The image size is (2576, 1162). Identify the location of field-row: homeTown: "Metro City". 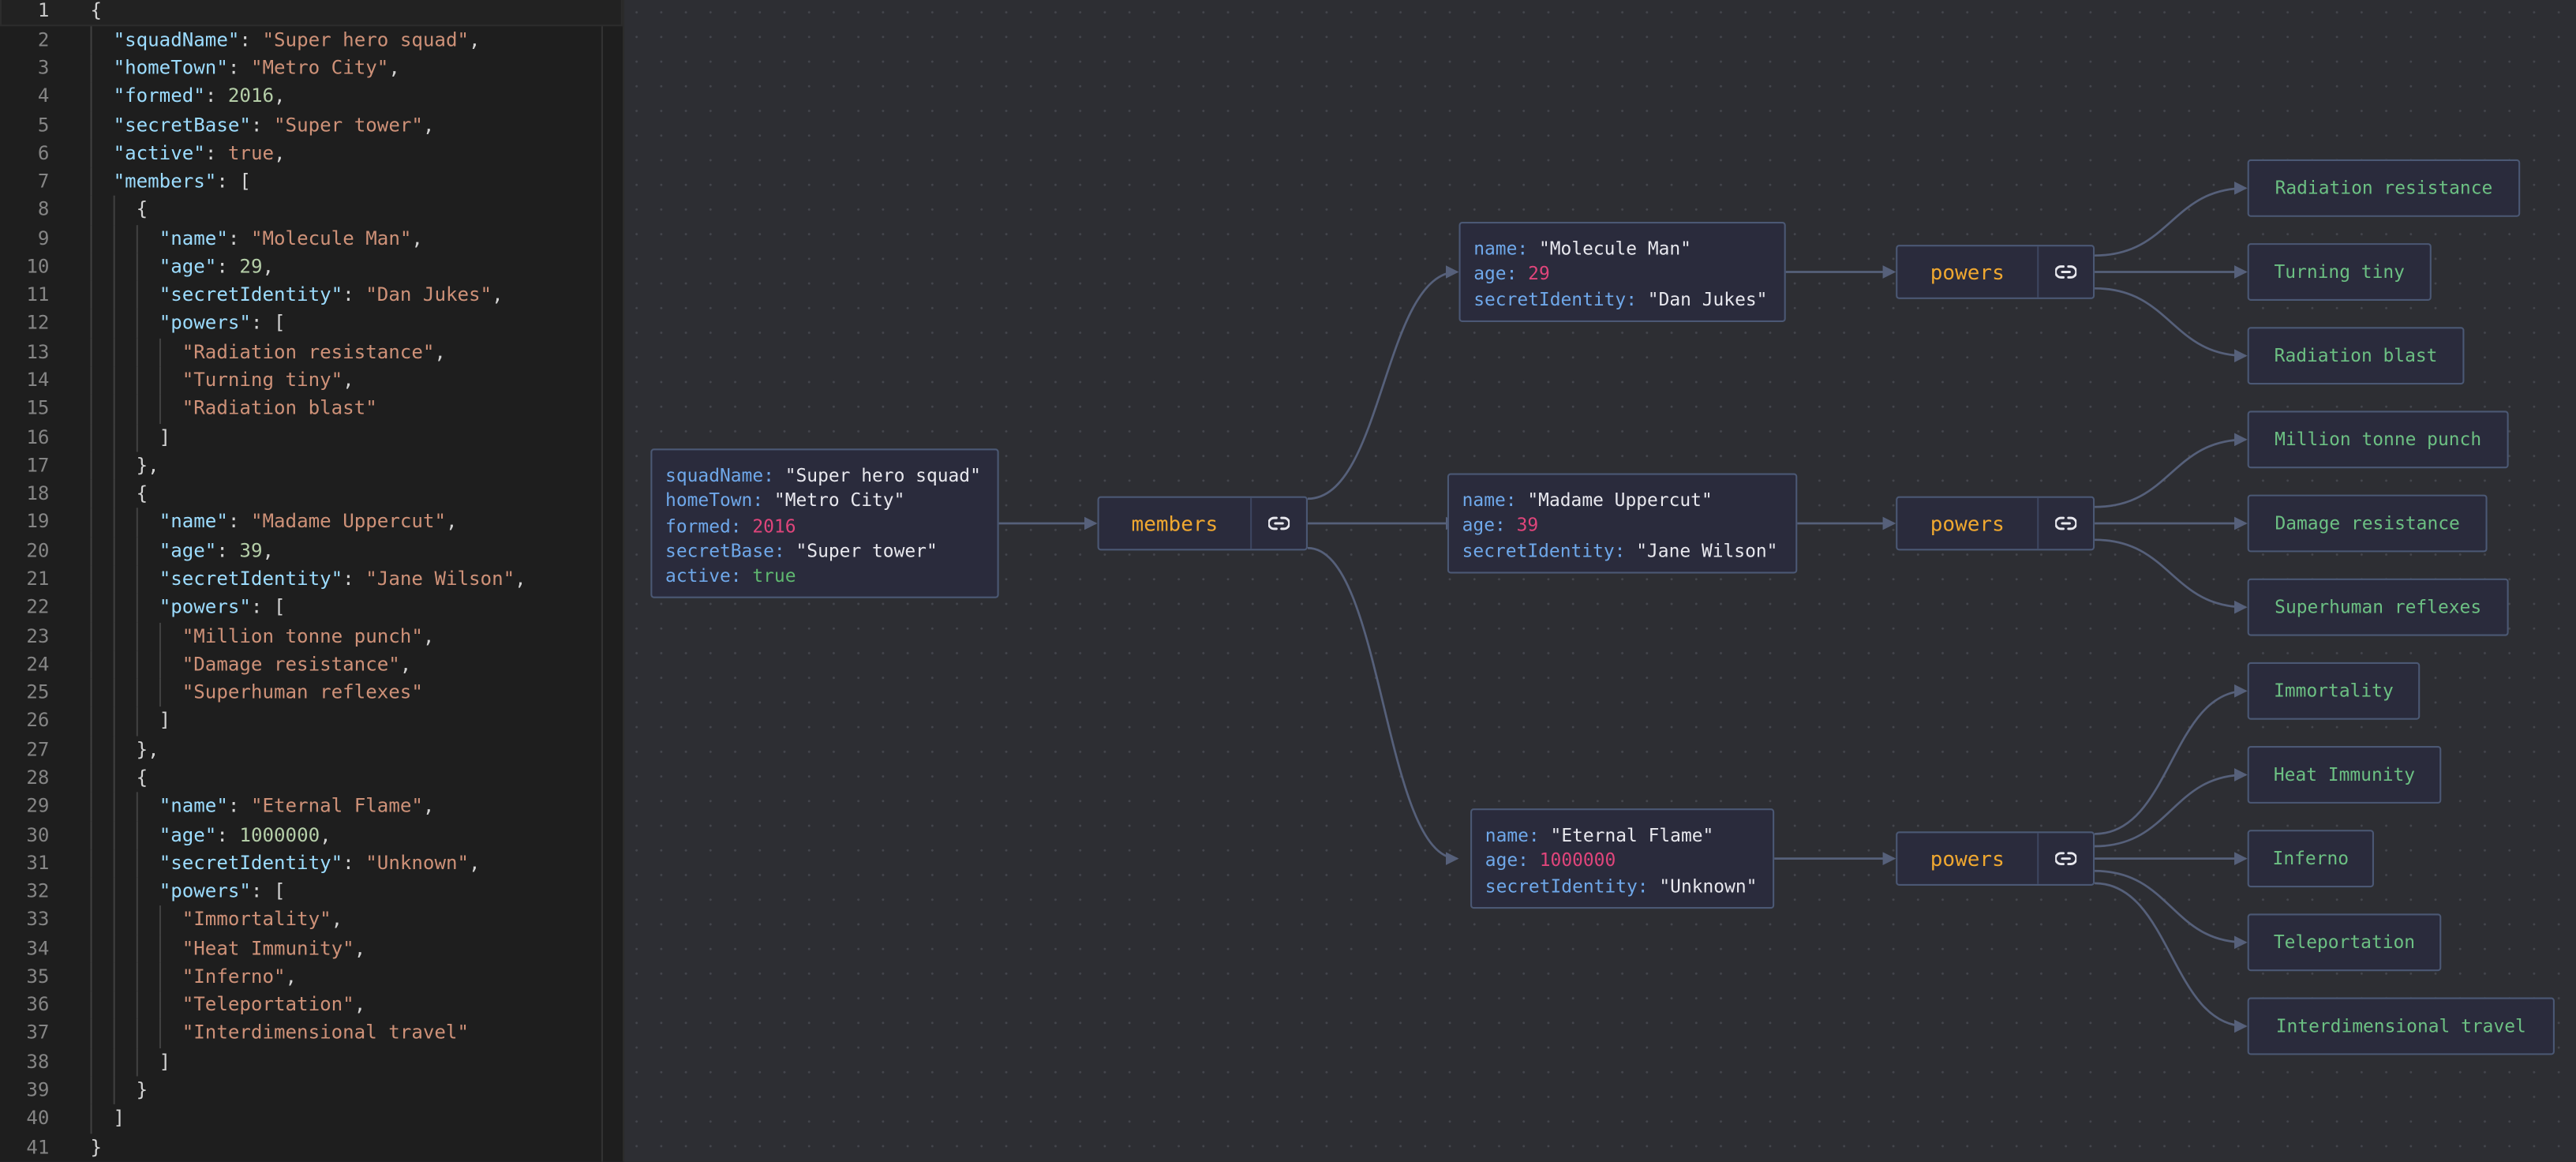
(824, 501).